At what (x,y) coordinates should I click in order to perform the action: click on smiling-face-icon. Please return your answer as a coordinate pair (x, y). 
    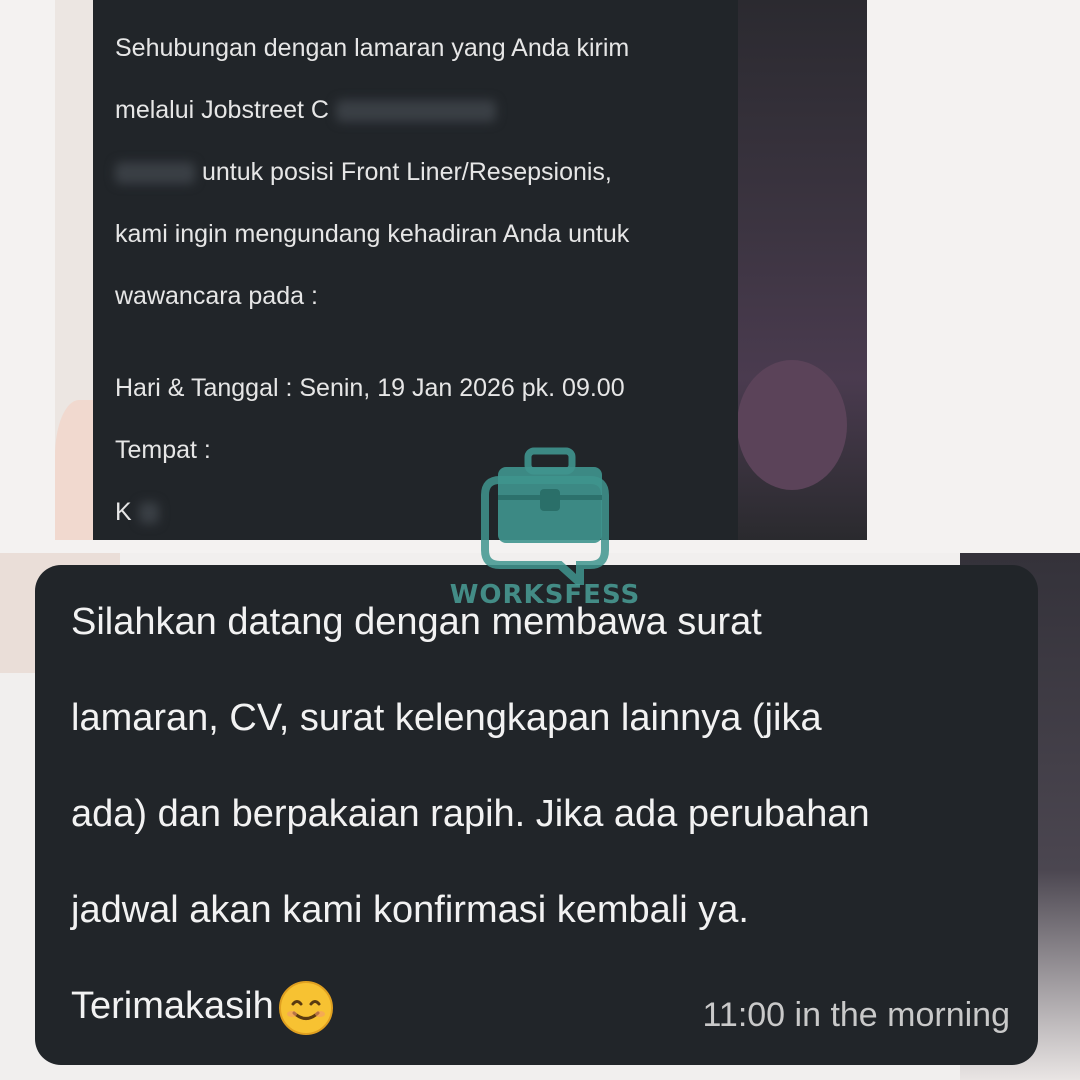
    Looking at the image, I should click on (306, 1008).